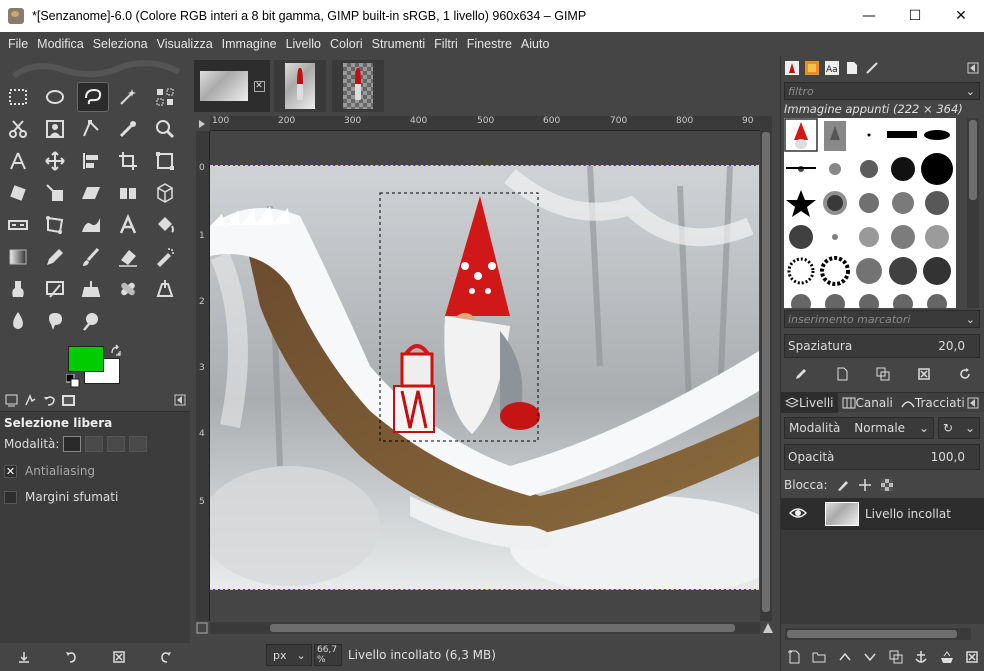 The width and height of the screenshot is (984, 671). What do you see at coordinates (792, 68) in the screenshot?
I see `brushes-tab-icon` at bounding box center [792, 68].